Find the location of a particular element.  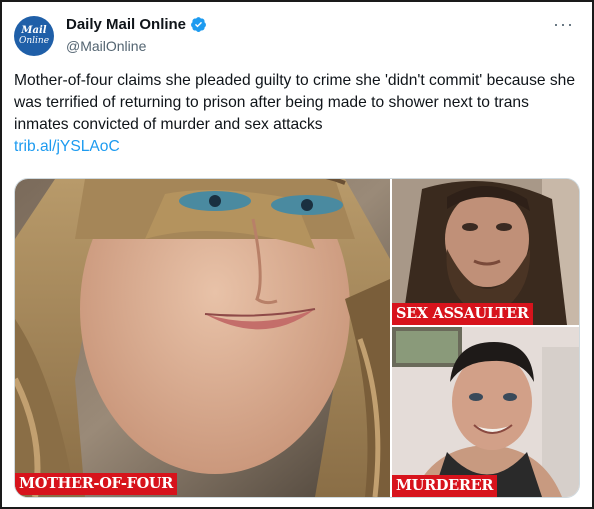

author-row: Daily Mail Online is located at coordinates (136, 24).